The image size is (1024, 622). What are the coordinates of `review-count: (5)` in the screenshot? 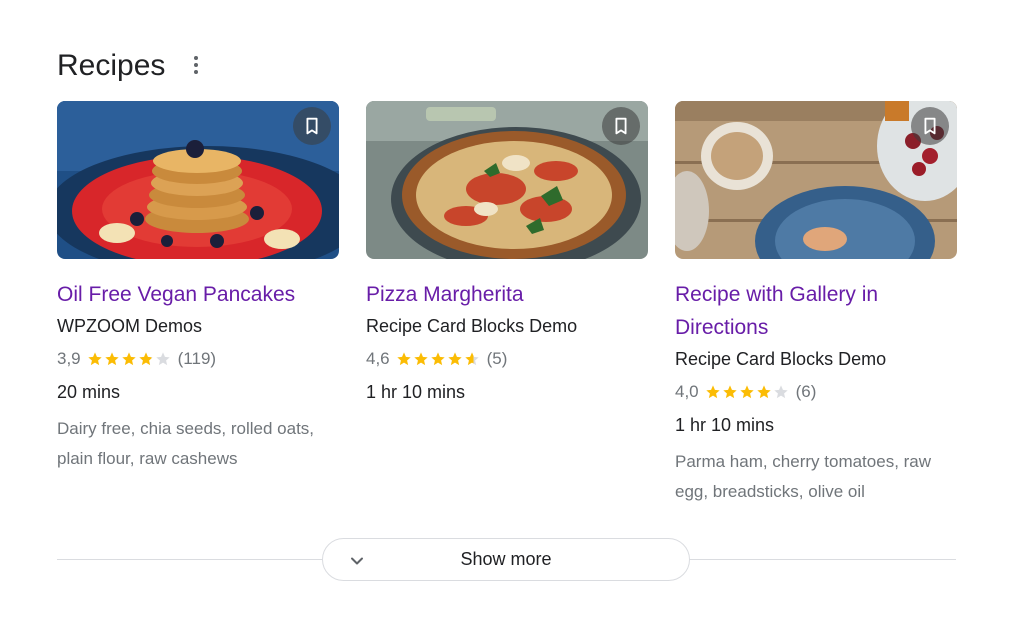 It's located at (497, 358).